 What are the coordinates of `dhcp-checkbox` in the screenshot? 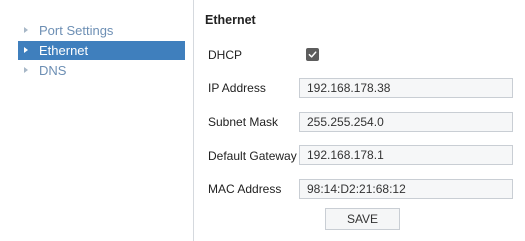 It's located at (312, 54).